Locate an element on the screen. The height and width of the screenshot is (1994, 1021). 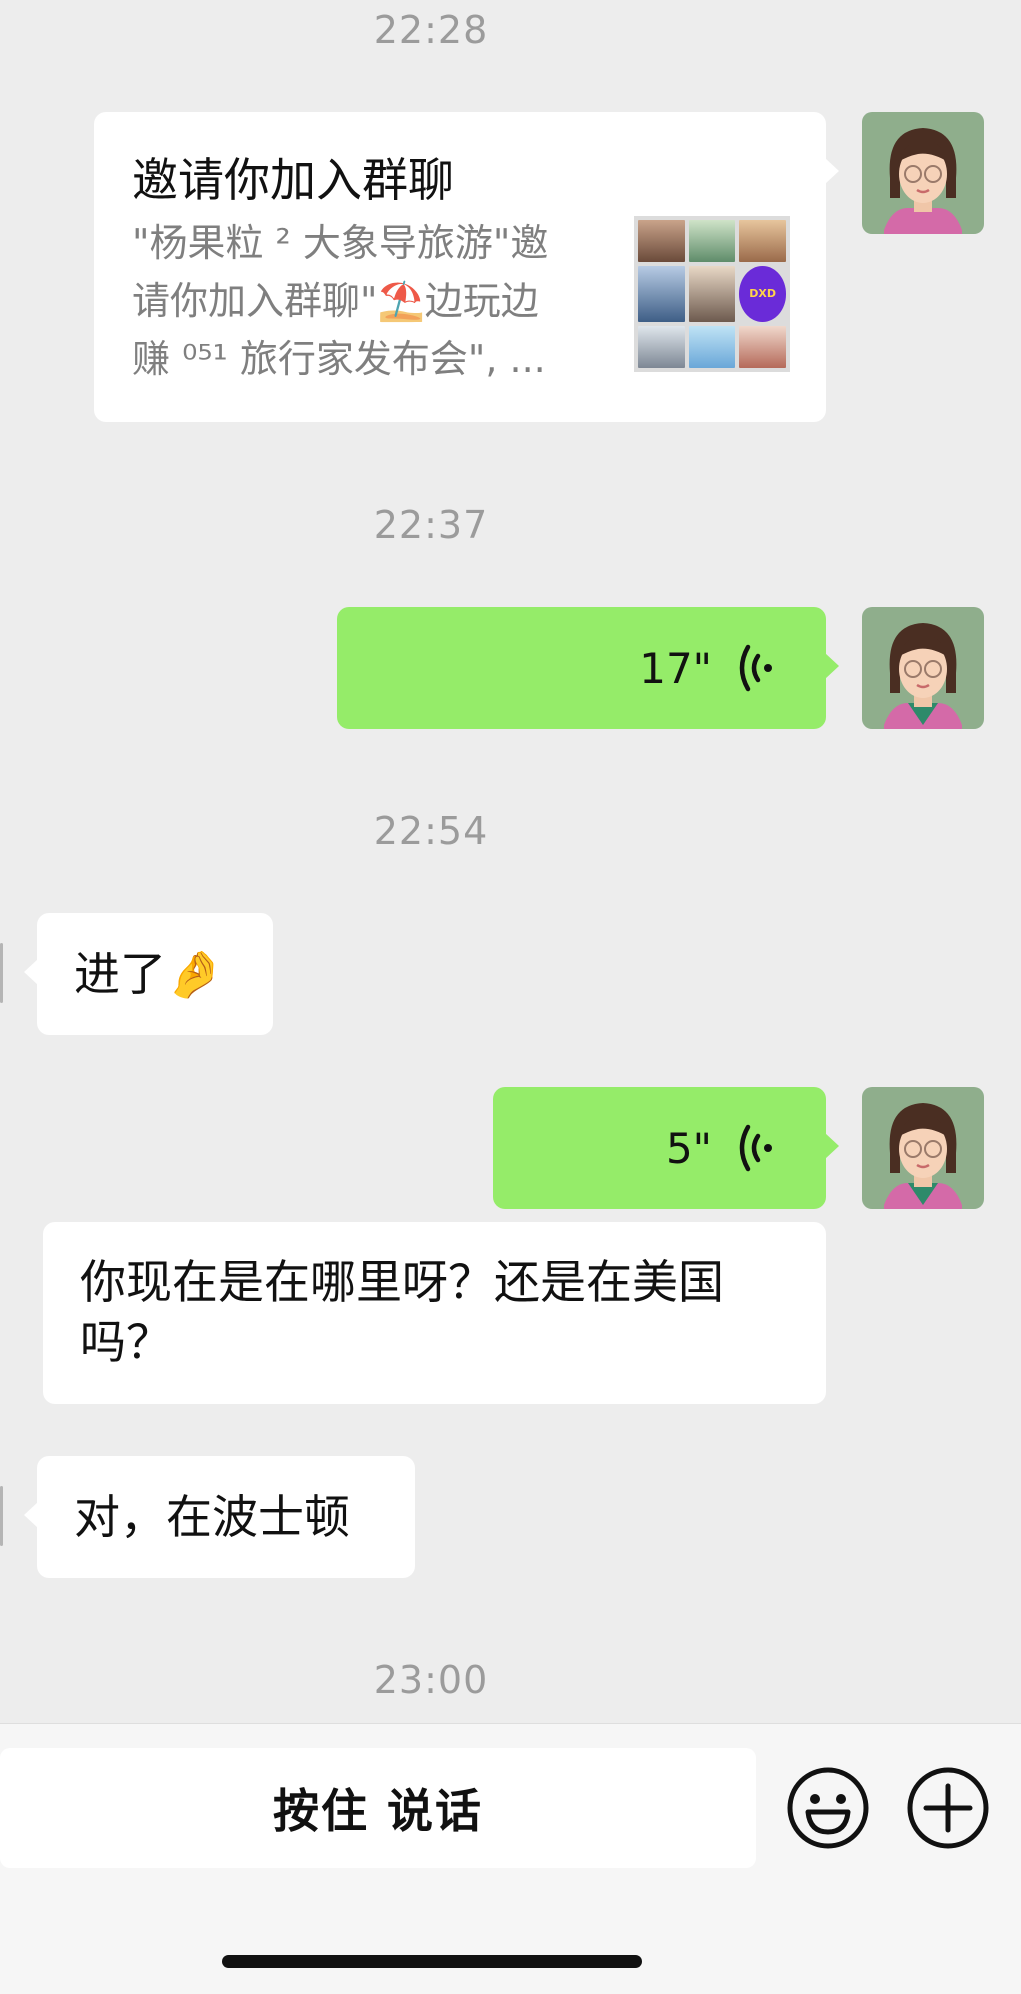
voice-message: 17" is located at coordinates (588, 668).